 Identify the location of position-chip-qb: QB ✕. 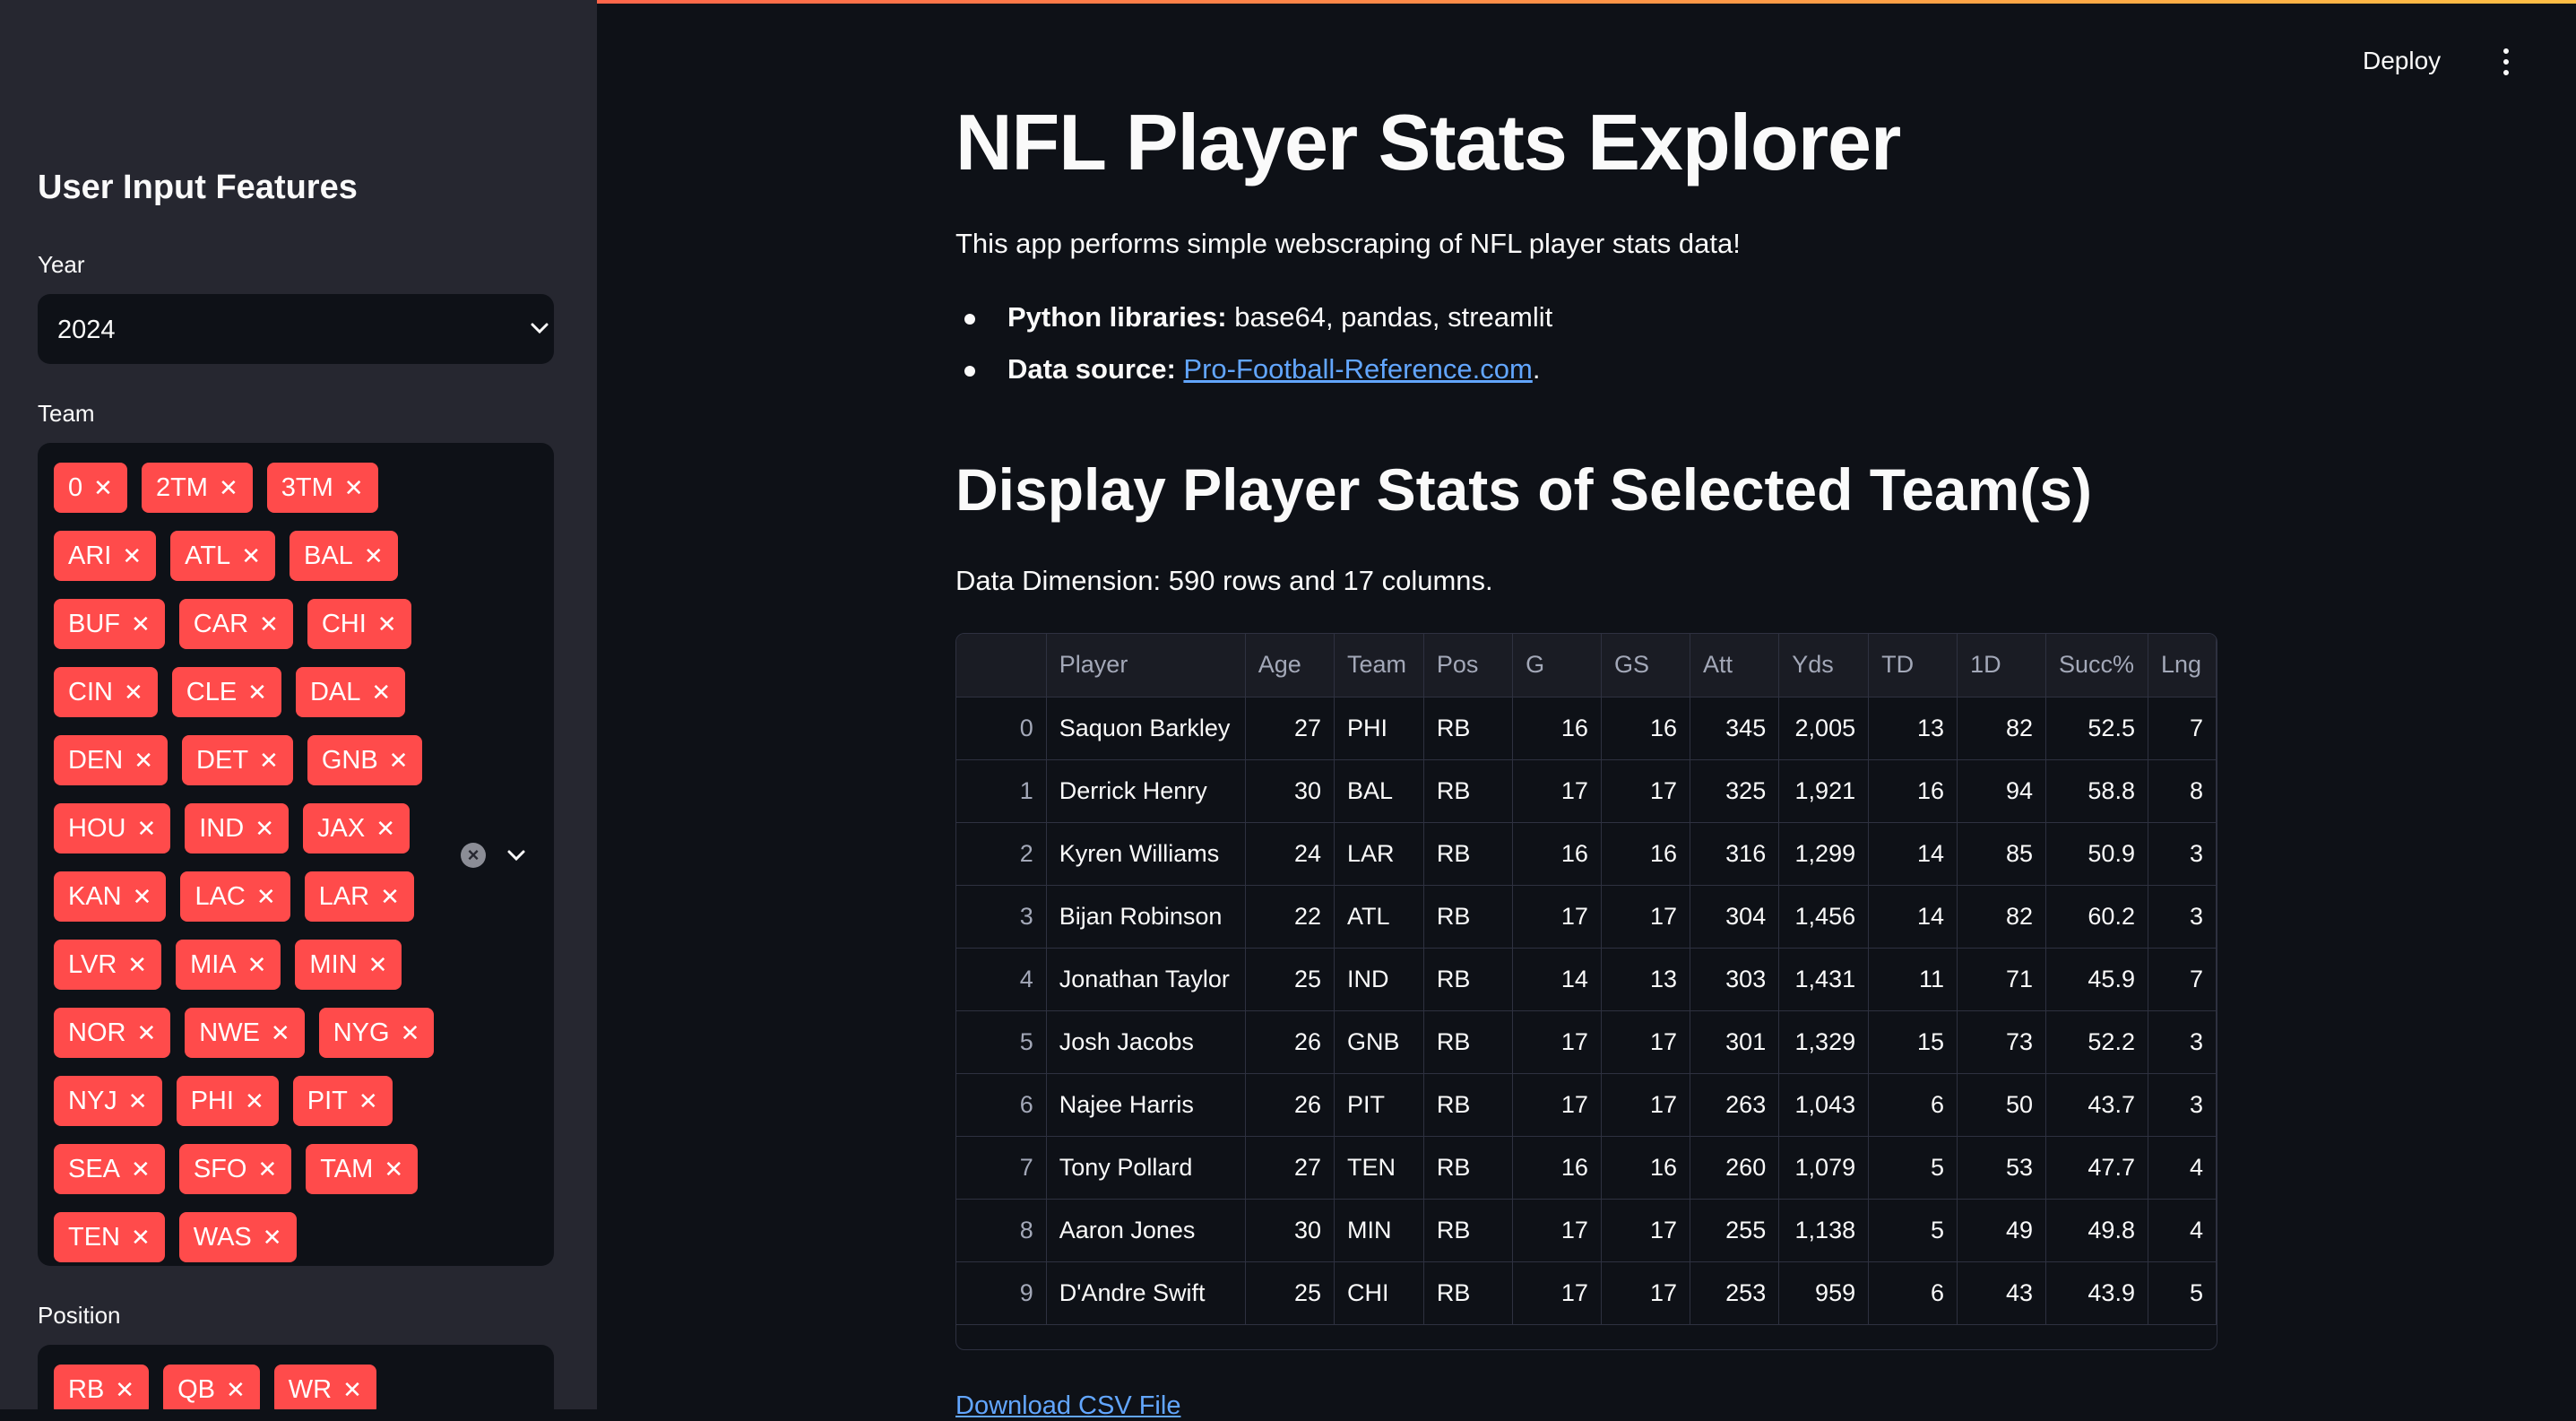
(211, 1387).